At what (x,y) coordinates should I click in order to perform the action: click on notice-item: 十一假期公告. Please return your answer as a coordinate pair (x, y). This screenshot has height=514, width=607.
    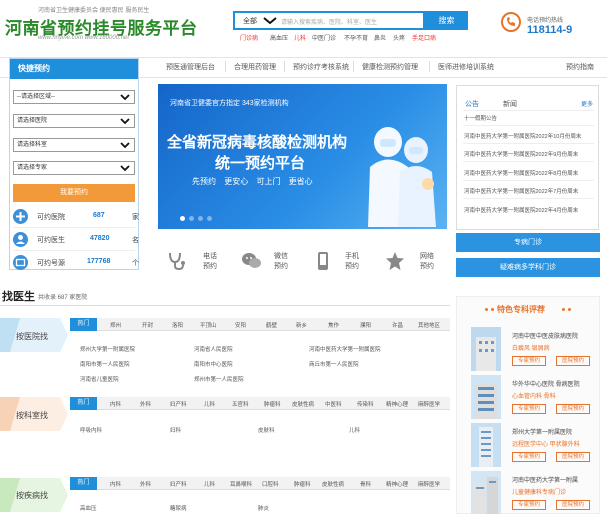
    Looking at the image, I should click on (528, 118).